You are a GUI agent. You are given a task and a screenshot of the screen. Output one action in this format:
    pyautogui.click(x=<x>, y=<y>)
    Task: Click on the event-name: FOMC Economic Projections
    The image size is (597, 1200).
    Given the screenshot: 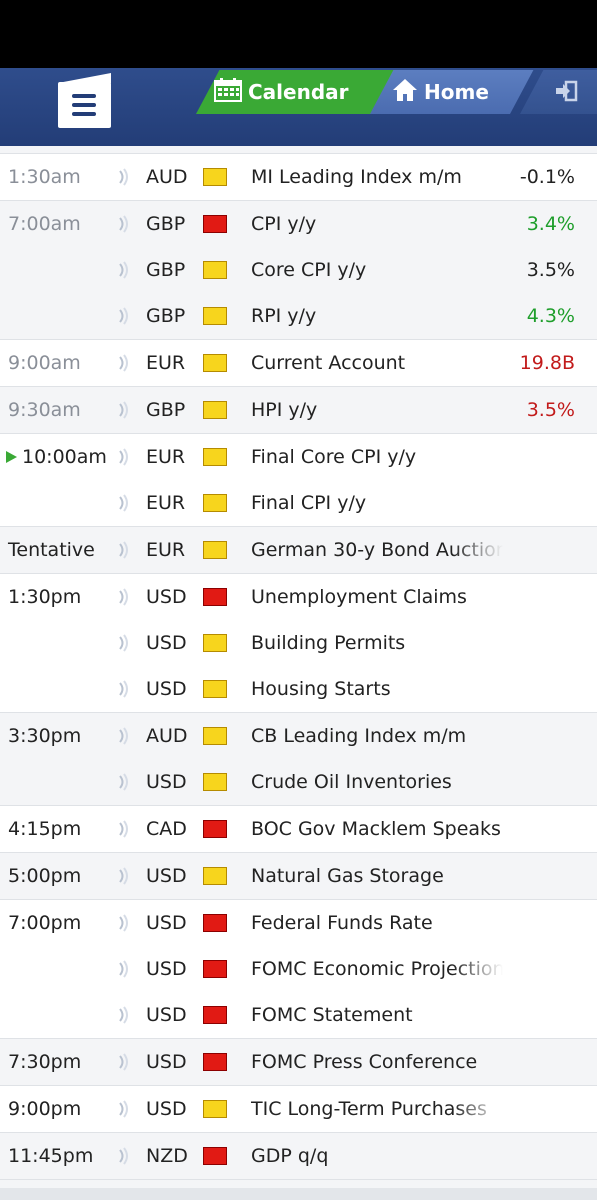 What is the action you would take?
    pyautogui.click(x=377, y=969)
    